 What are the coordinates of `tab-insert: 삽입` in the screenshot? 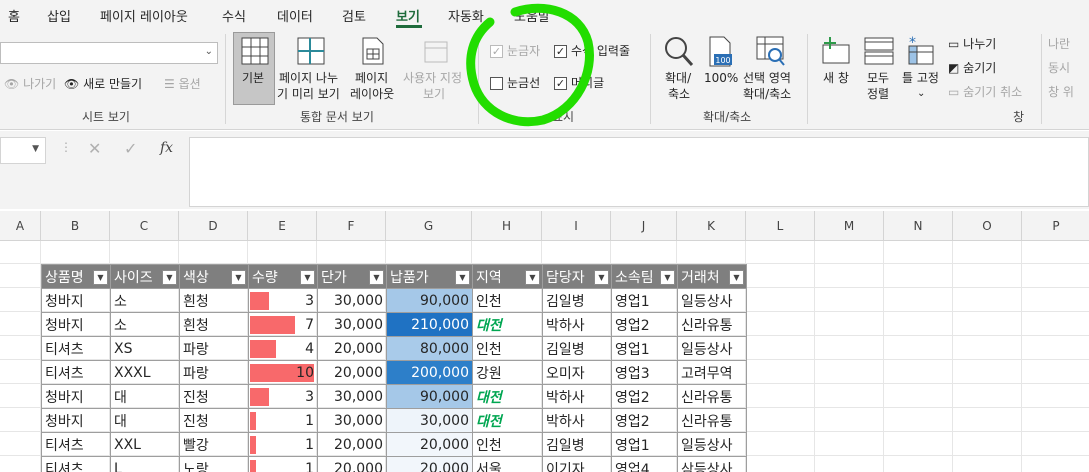 It's located at (59, 15).